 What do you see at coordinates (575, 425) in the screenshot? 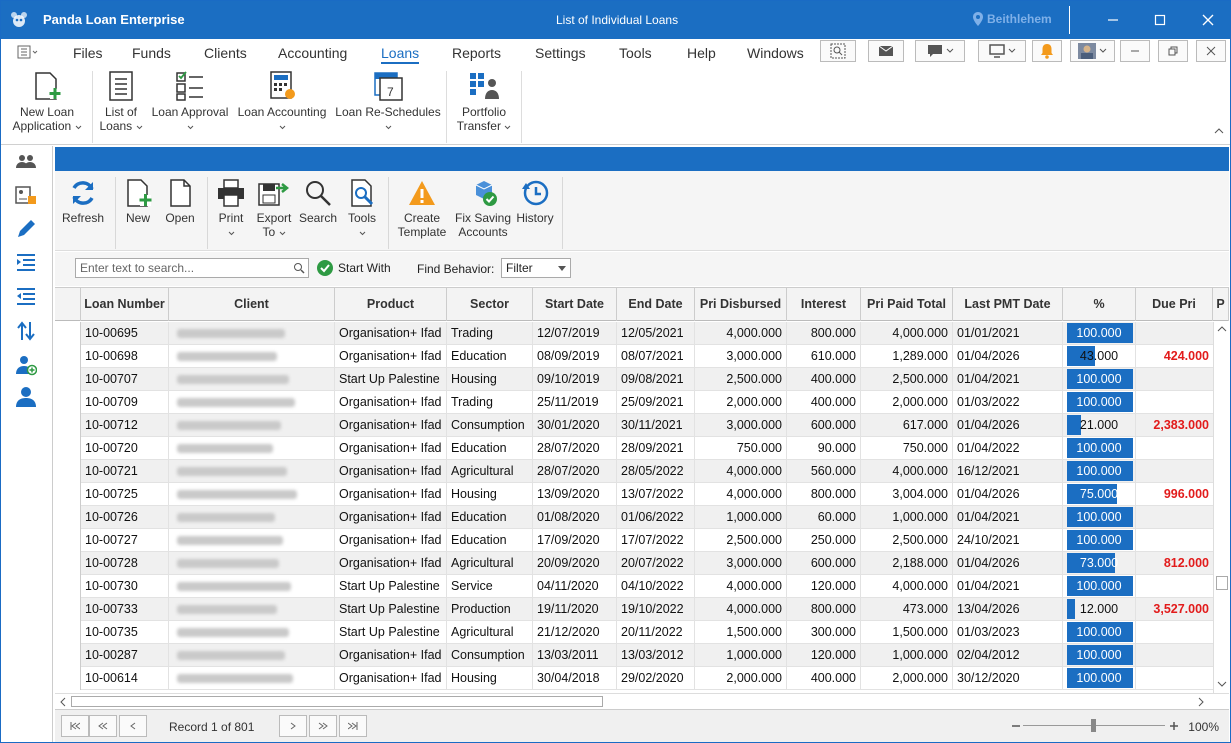
I see `cell-start: 30/01/2020` at bounding box center [575, 425].